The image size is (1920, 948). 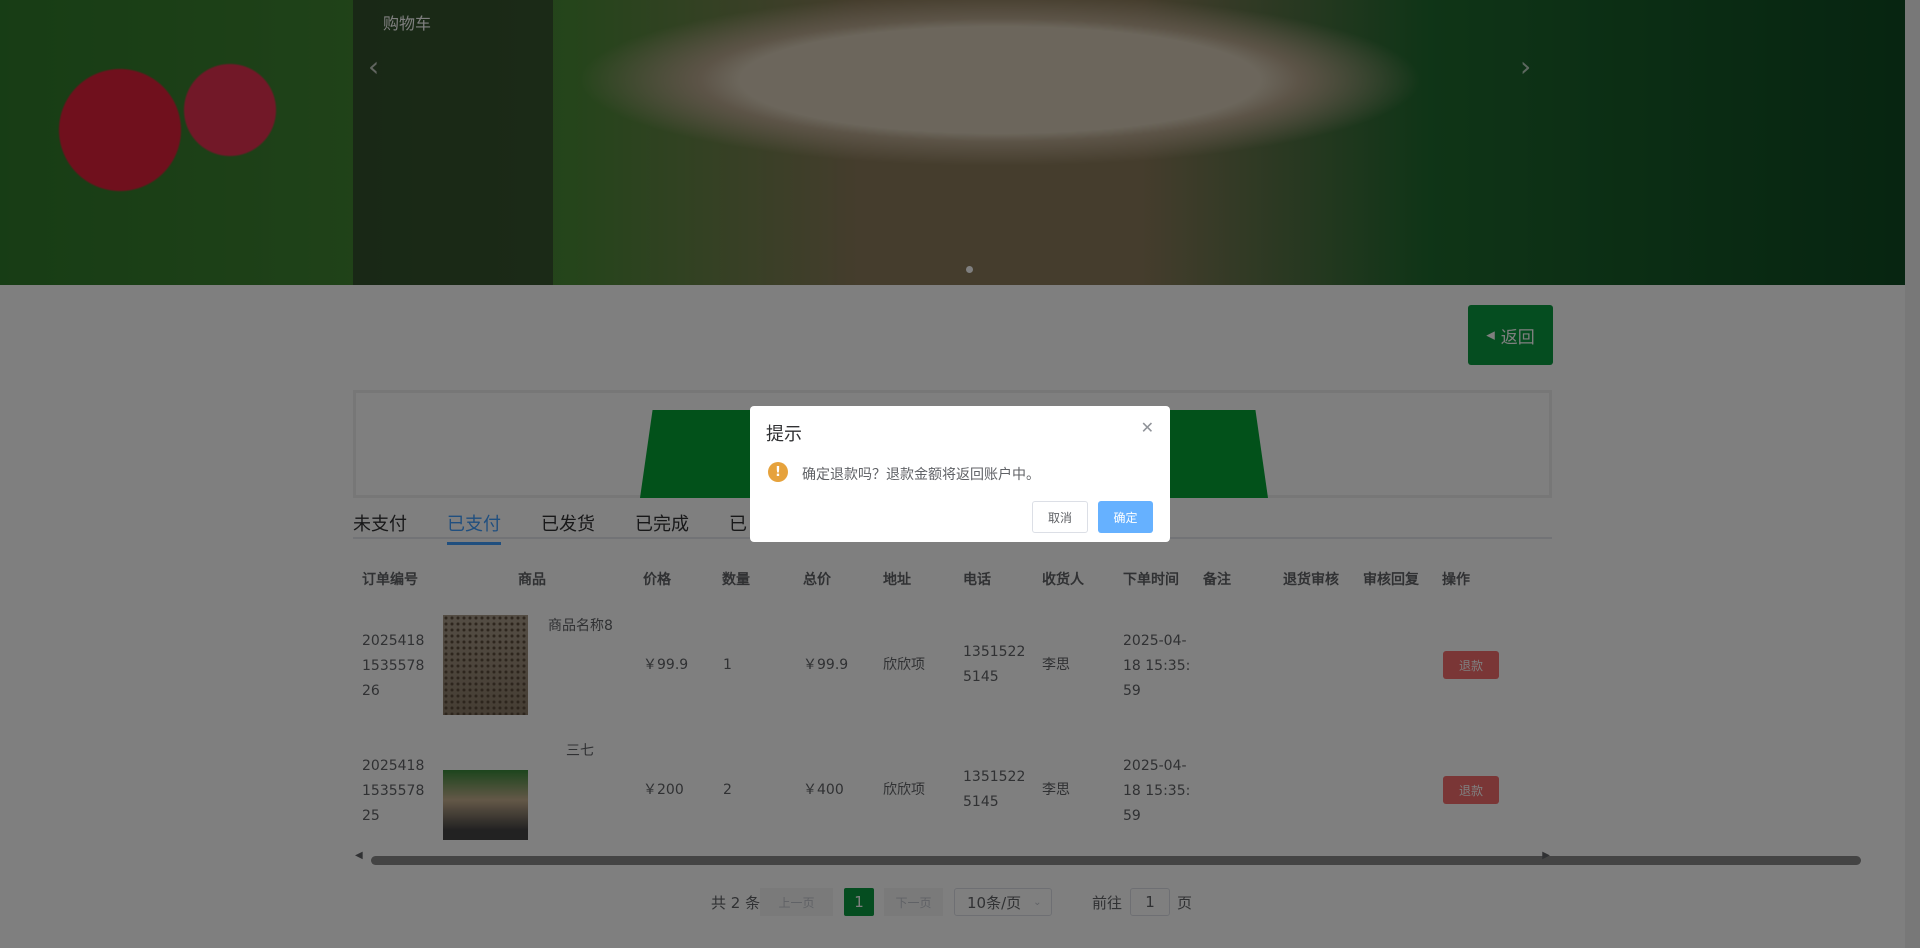 I want to click on warning-icon: !, so click(x=778, y=472).